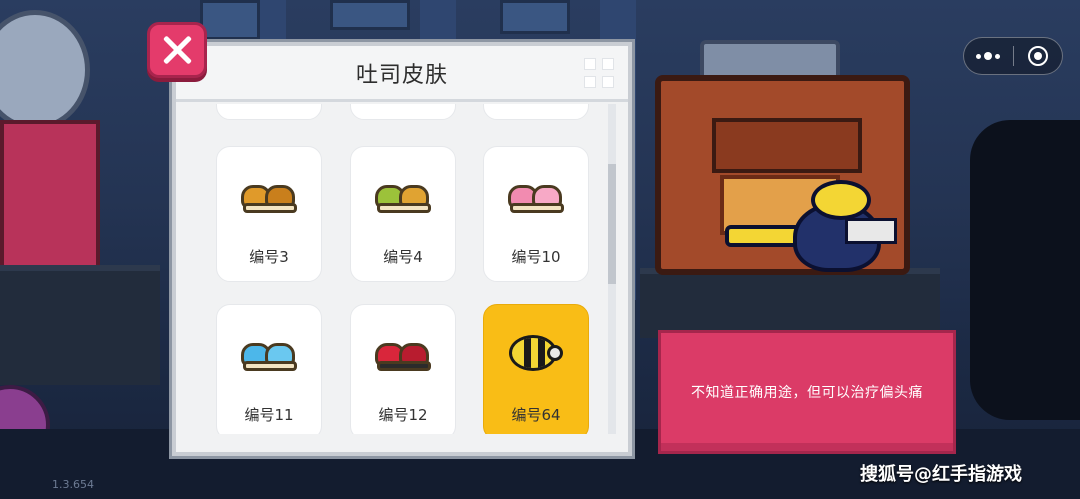 The height and width of the screenshot is (499, 1080). I want to click on toaster-window, so click(787, 145).